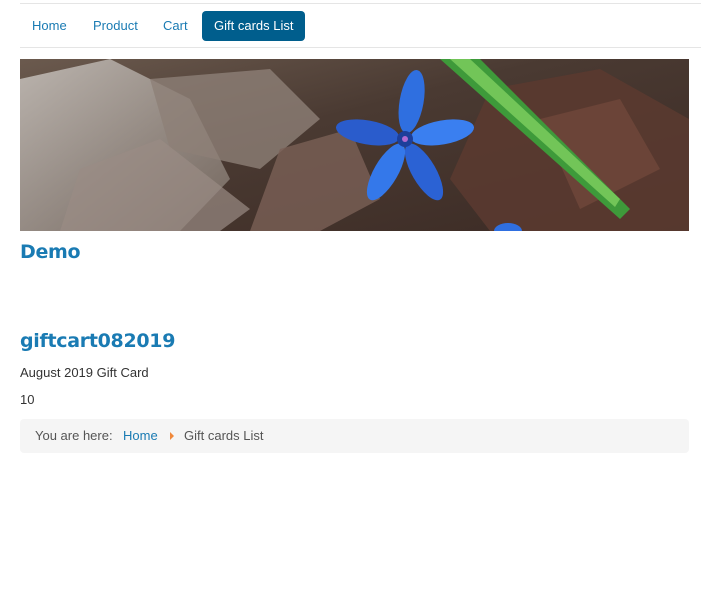 This screenshot has width=701, height=609. What do you see at coordinates (115, 26) in the screenshot?
I see `nav-item-product: Product` at bounding box center [115, 26].